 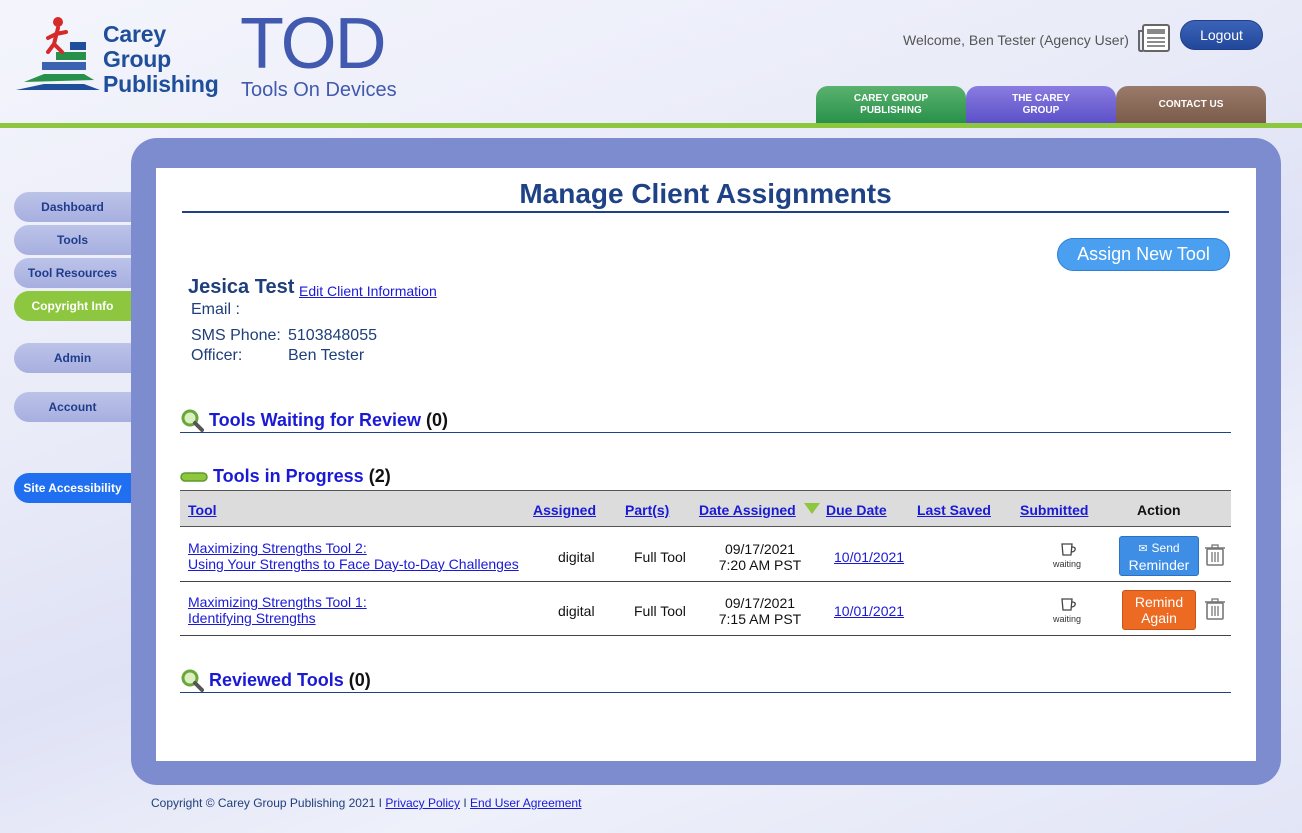 I want to click on footer-separator: I, so click(x=465, y=803).